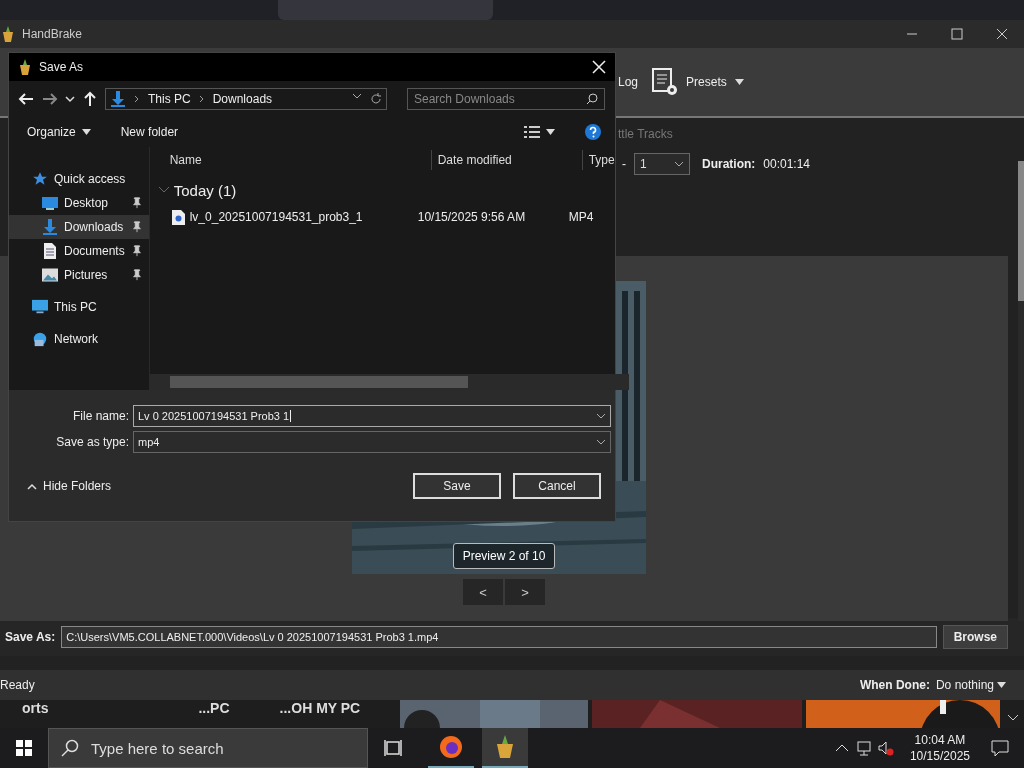 The width and height of the screenshot is (1024, 768). Describe the element at coordinates (975, 637) in the screenshot. I see `browse-button: Browse` at that location.